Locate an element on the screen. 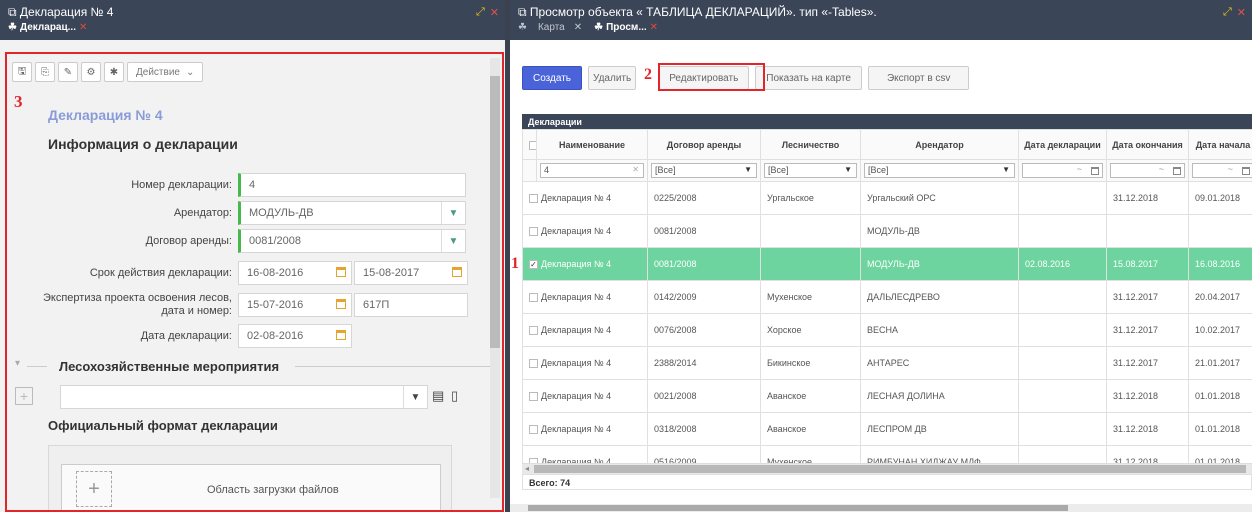  upload-area: + Область загрузки файлов is located at coordinates (250, 478).